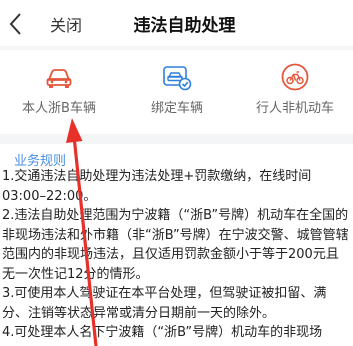 This screenshot has width=353, height=346. I want to click on rule-item: 1.交通违法自助处理为违法处理+罚款缴纳，在线时间03:00–22:00。, so click(157, 186).